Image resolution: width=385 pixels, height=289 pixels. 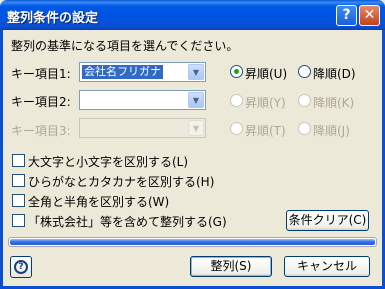 What do you see at coordinates (121, 181) in the screenshot?
I see `kana-sensitive-label: ひらがなとカタカナを区別する(H)` at bounding box center [121, 181].